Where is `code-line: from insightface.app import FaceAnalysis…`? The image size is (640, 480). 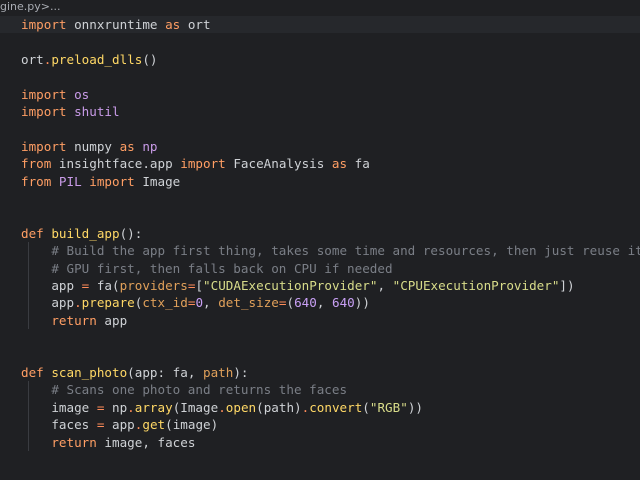
code-line: from insightface.app import FaceAnalysis… is located at coordinates (320, 163).